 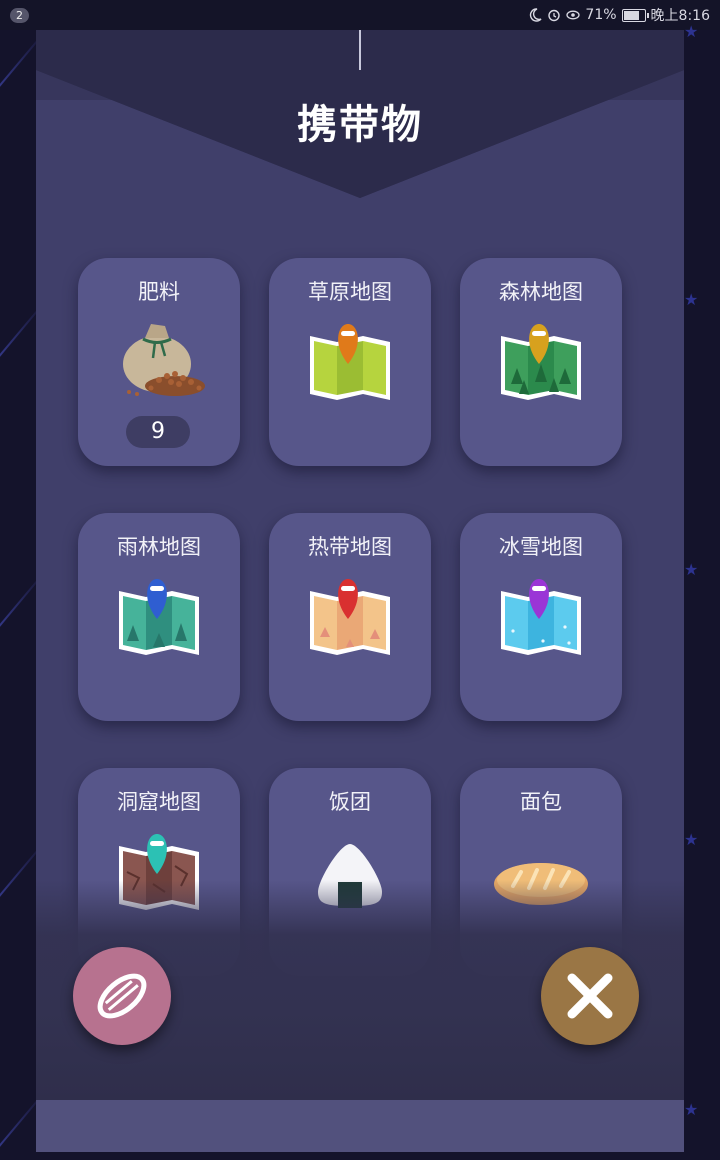 What do you see at coordinates (541, 547) in the screenshot?
I see `item-label: 冰雪地图` at bounding box center [541, 547].